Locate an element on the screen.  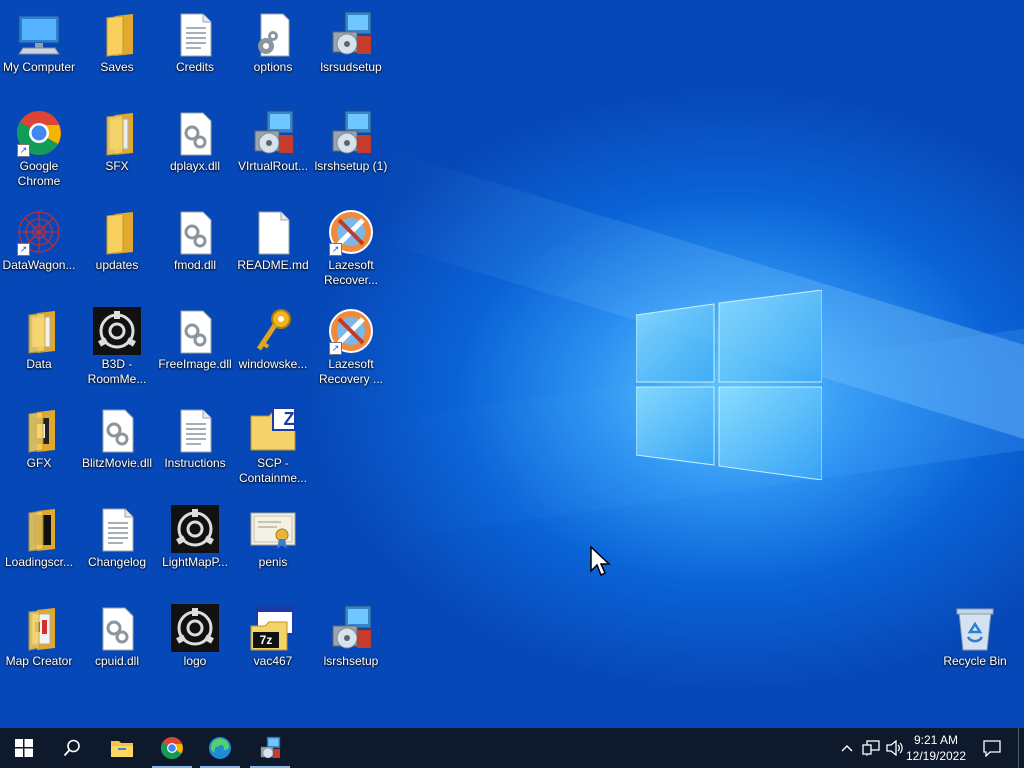
icon-label: options is located at coordinates (273, 67).